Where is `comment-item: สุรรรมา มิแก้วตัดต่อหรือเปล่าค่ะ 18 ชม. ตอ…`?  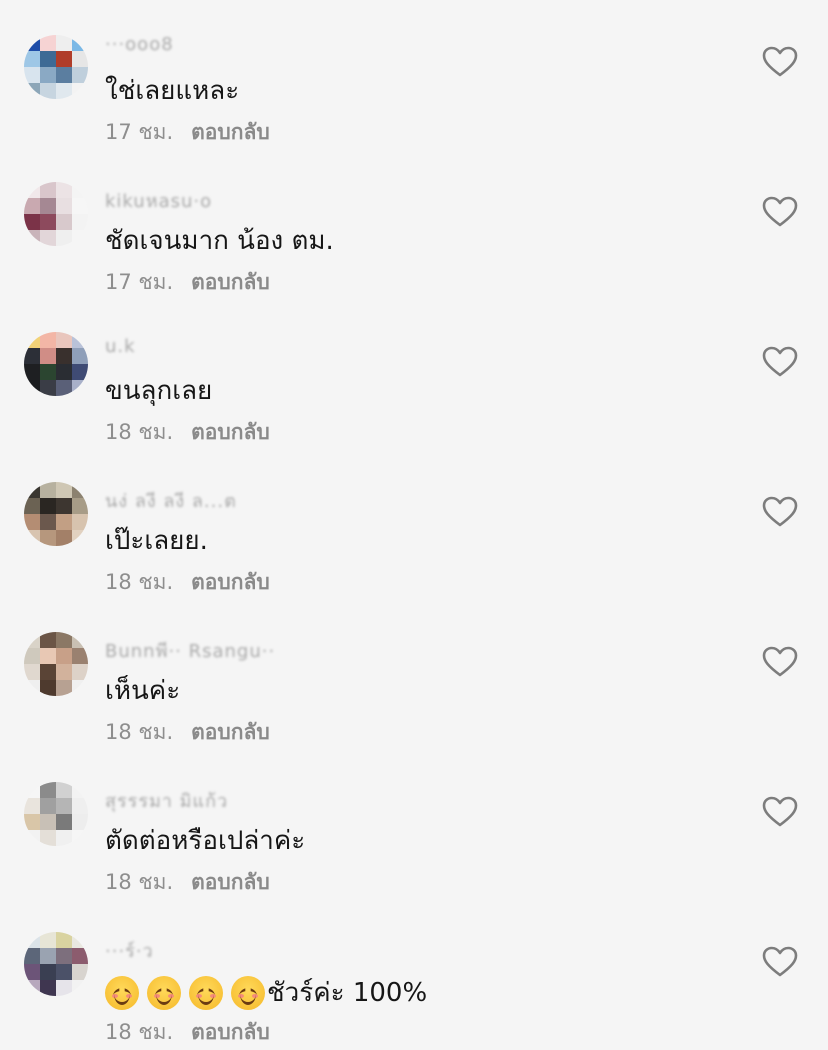
comment-item: สุรรรมา มิแก้วตัดต่อหรือเปล่าค่ะ 18 ชม. ตอ… is located at coordinates (414, 825).